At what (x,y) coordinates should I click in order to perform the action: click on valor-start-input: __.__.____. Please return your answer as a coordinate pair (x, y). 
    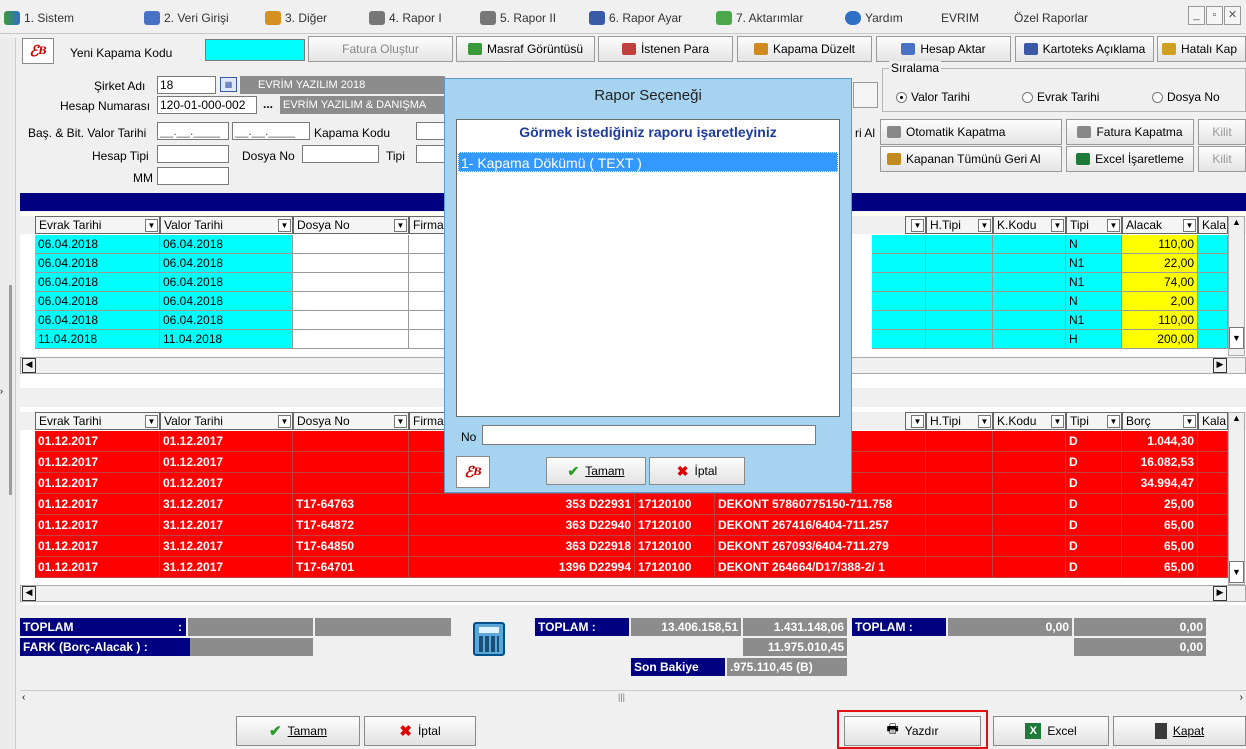
    Looking at the image, I should click on (193, 131).